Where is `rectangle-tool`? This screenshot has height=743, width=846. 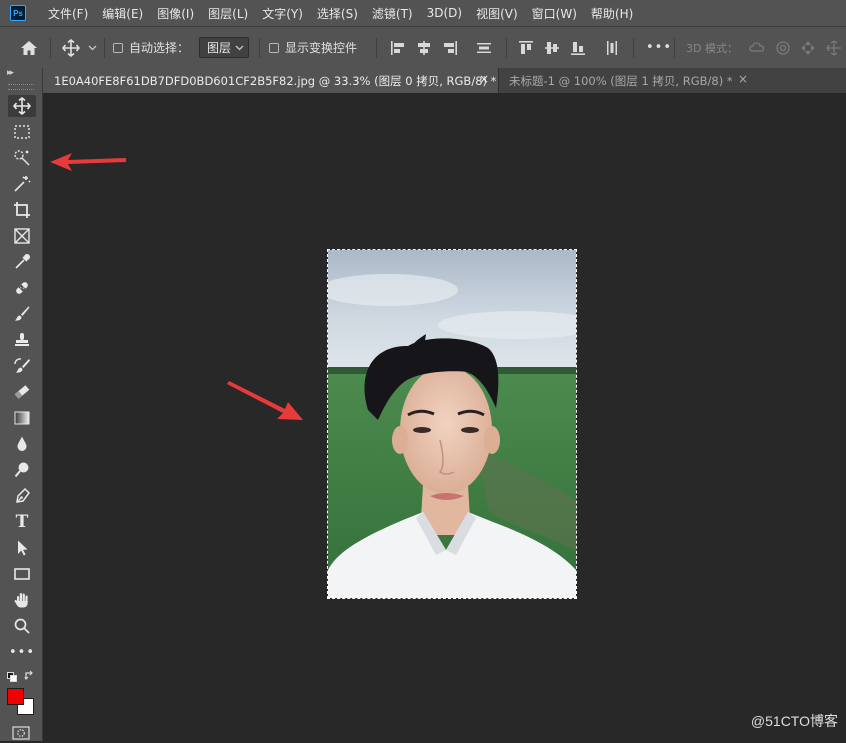
rectangle-tool is located at coordinates (22, 574).